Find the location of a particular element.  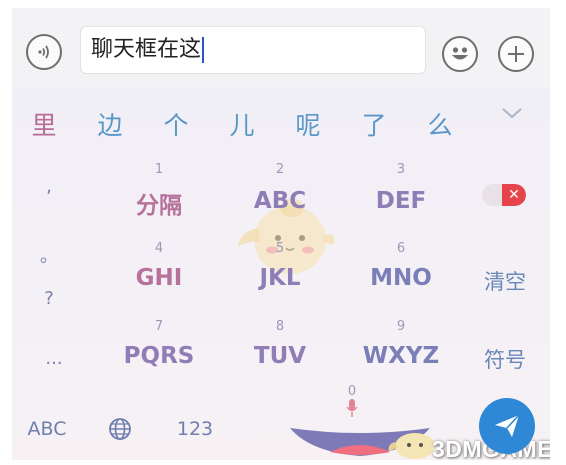

delete-key: ✕ is located at coordinates (504, 195).